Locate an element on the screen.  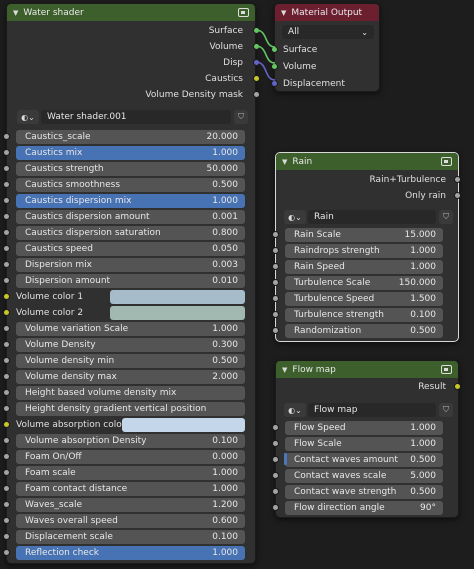
input-contact-waves-scale: Contact waves scale 5.000 is located at coordinates (364, 476).